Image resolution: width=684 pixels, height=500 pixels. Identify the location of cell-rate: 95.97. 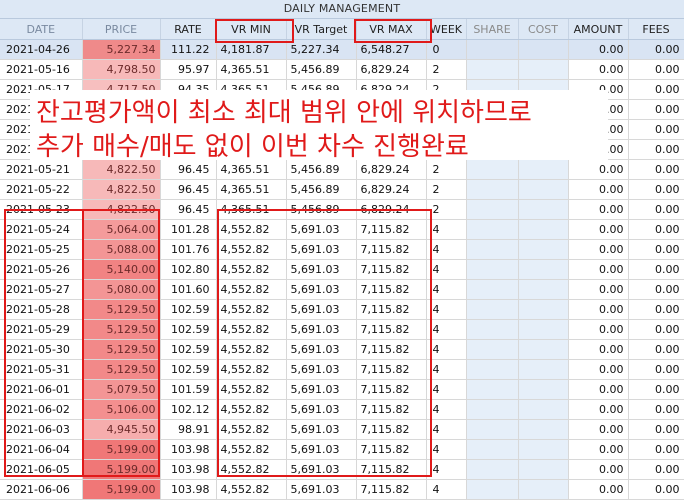
(188, 69).